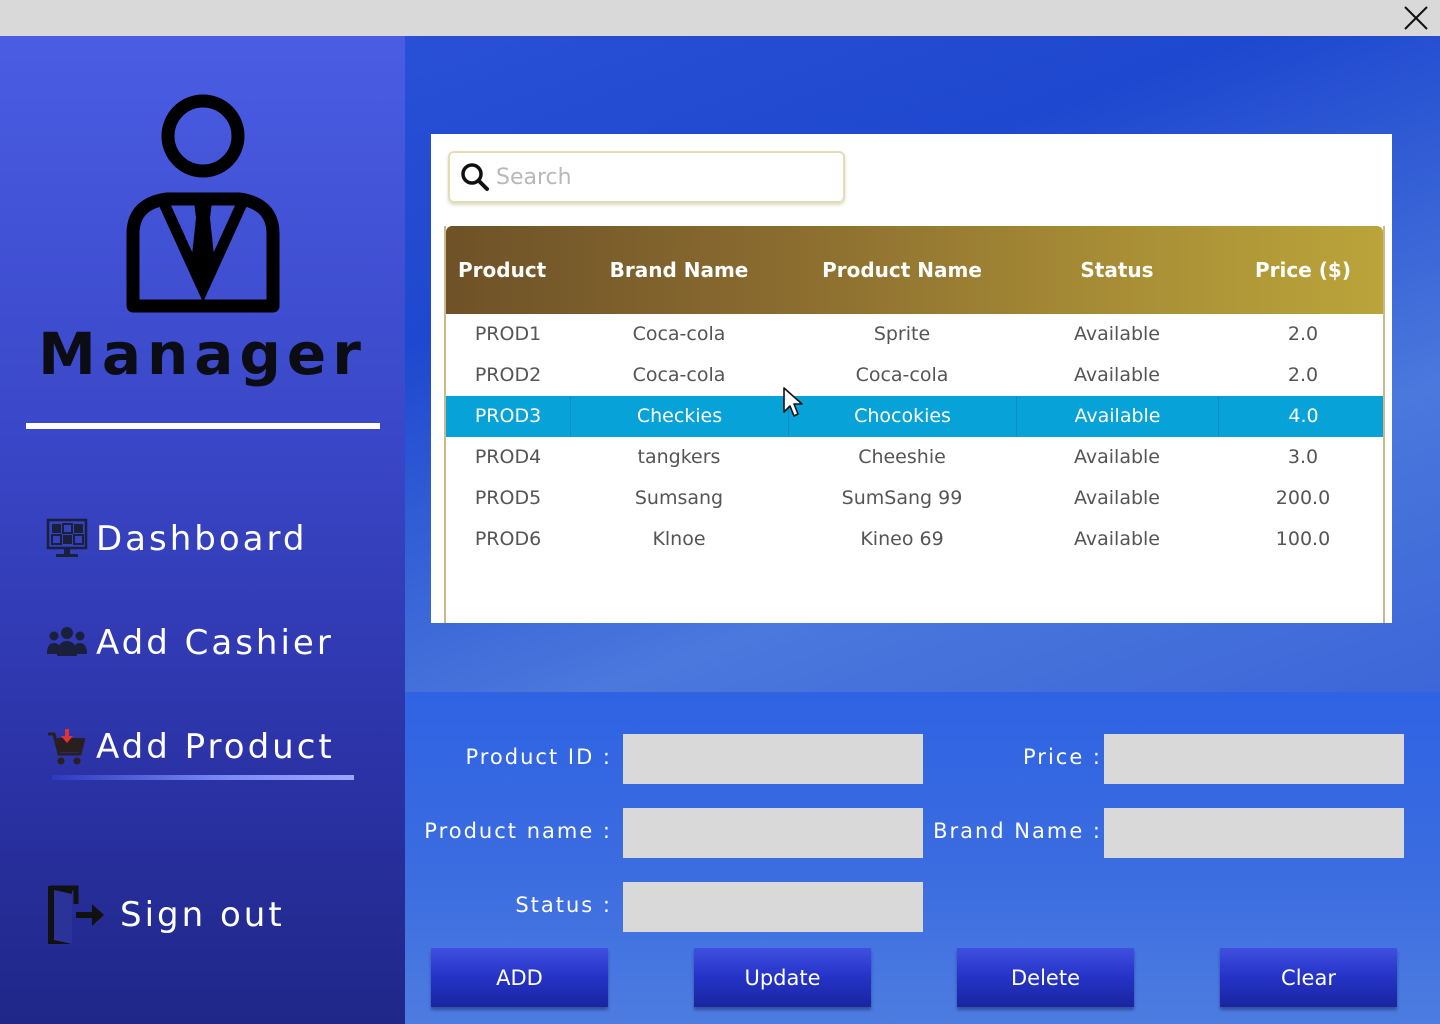 This screenshot has height=1024, width=1440. What do you see at coordinates (508, 375) in the screenshot?
I see `cell-product-id: PROD2` at bounding box center [508, 375].